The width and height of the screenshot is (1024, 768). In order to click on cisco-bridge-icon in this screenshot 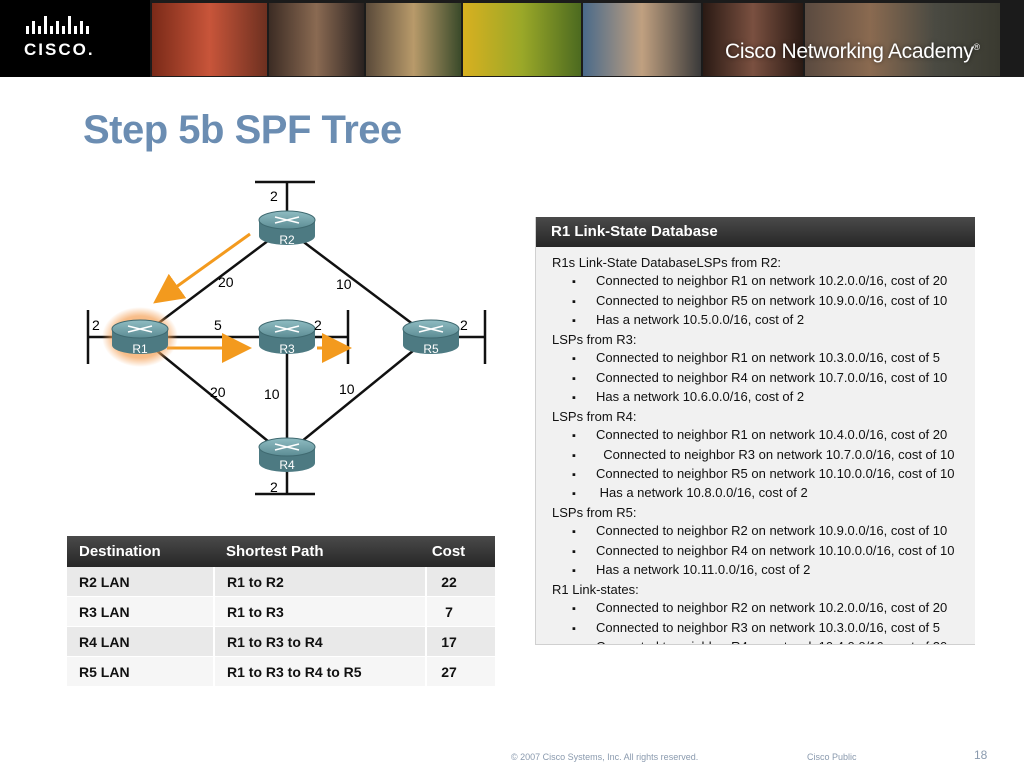, I will do `click(57, 25)`.